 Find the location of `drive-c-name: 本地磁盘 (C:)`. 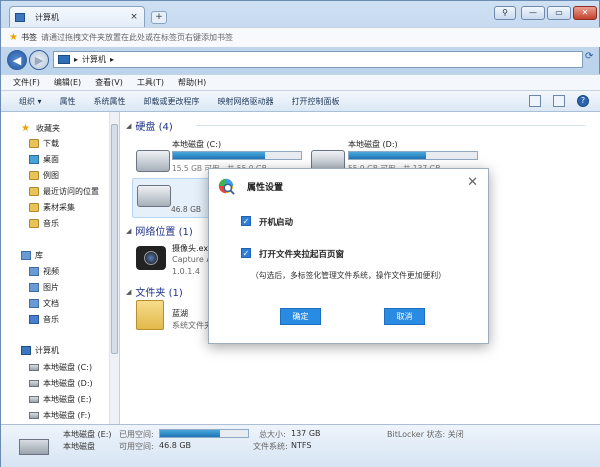

drive-c-name: 本地磁盘 (C:) is located at coordinates (196, 144).